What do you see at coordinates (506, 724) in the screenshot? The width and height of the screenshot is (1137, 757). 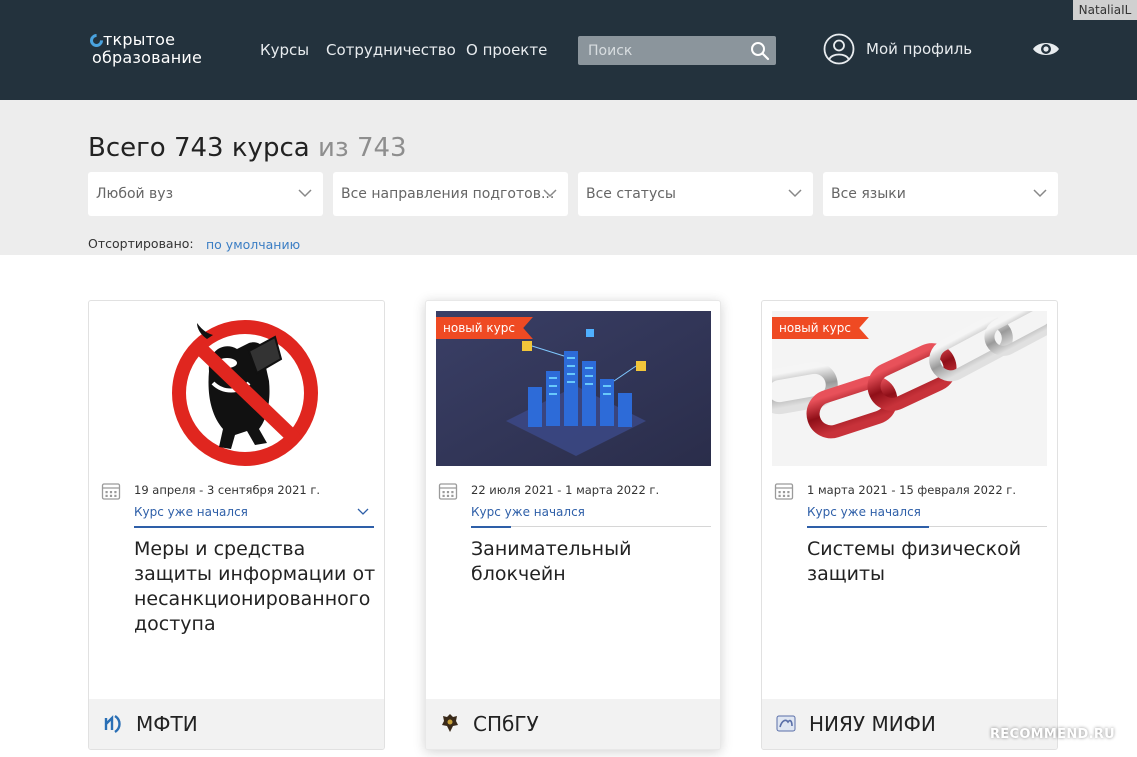 I see `university-name: СПбГУ` at bounding box center [506, 724].